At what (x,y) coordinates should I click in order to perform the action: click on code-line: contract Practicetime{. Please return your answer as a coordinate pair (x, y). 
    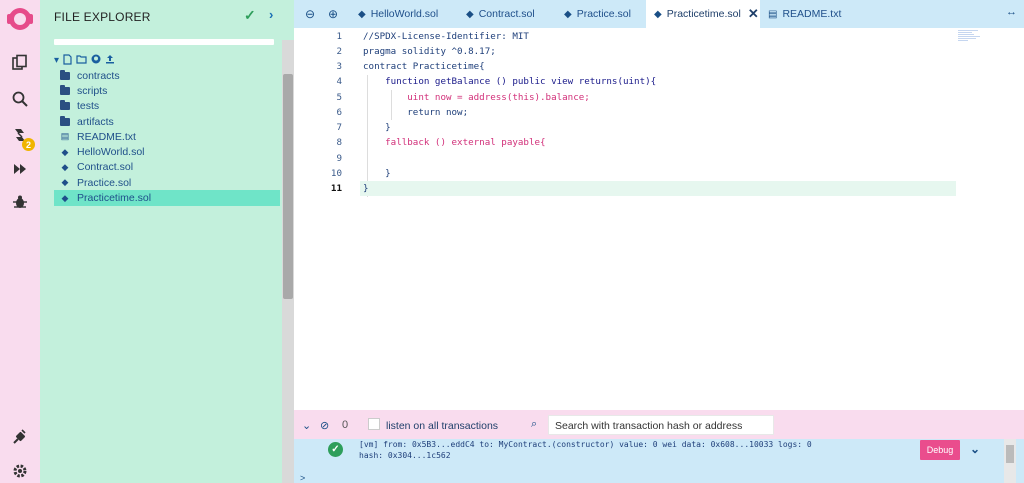
    Looking at the image, I should click on (424, 66).